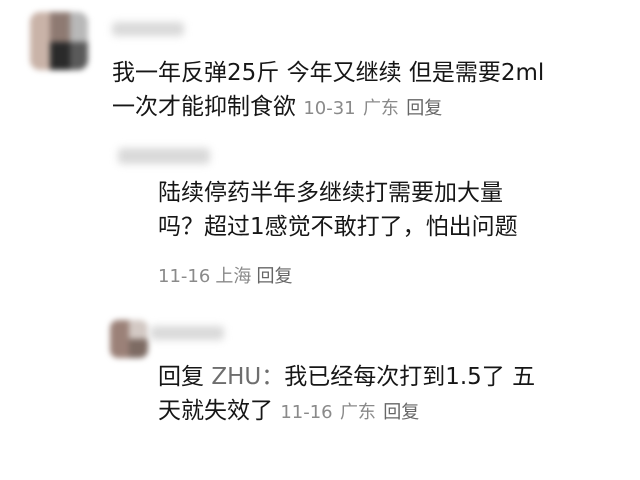  What do you see at coordinates (233, 276) in the screenshot?
I see `comment-location: 上海` at bounding box center [233, 276].